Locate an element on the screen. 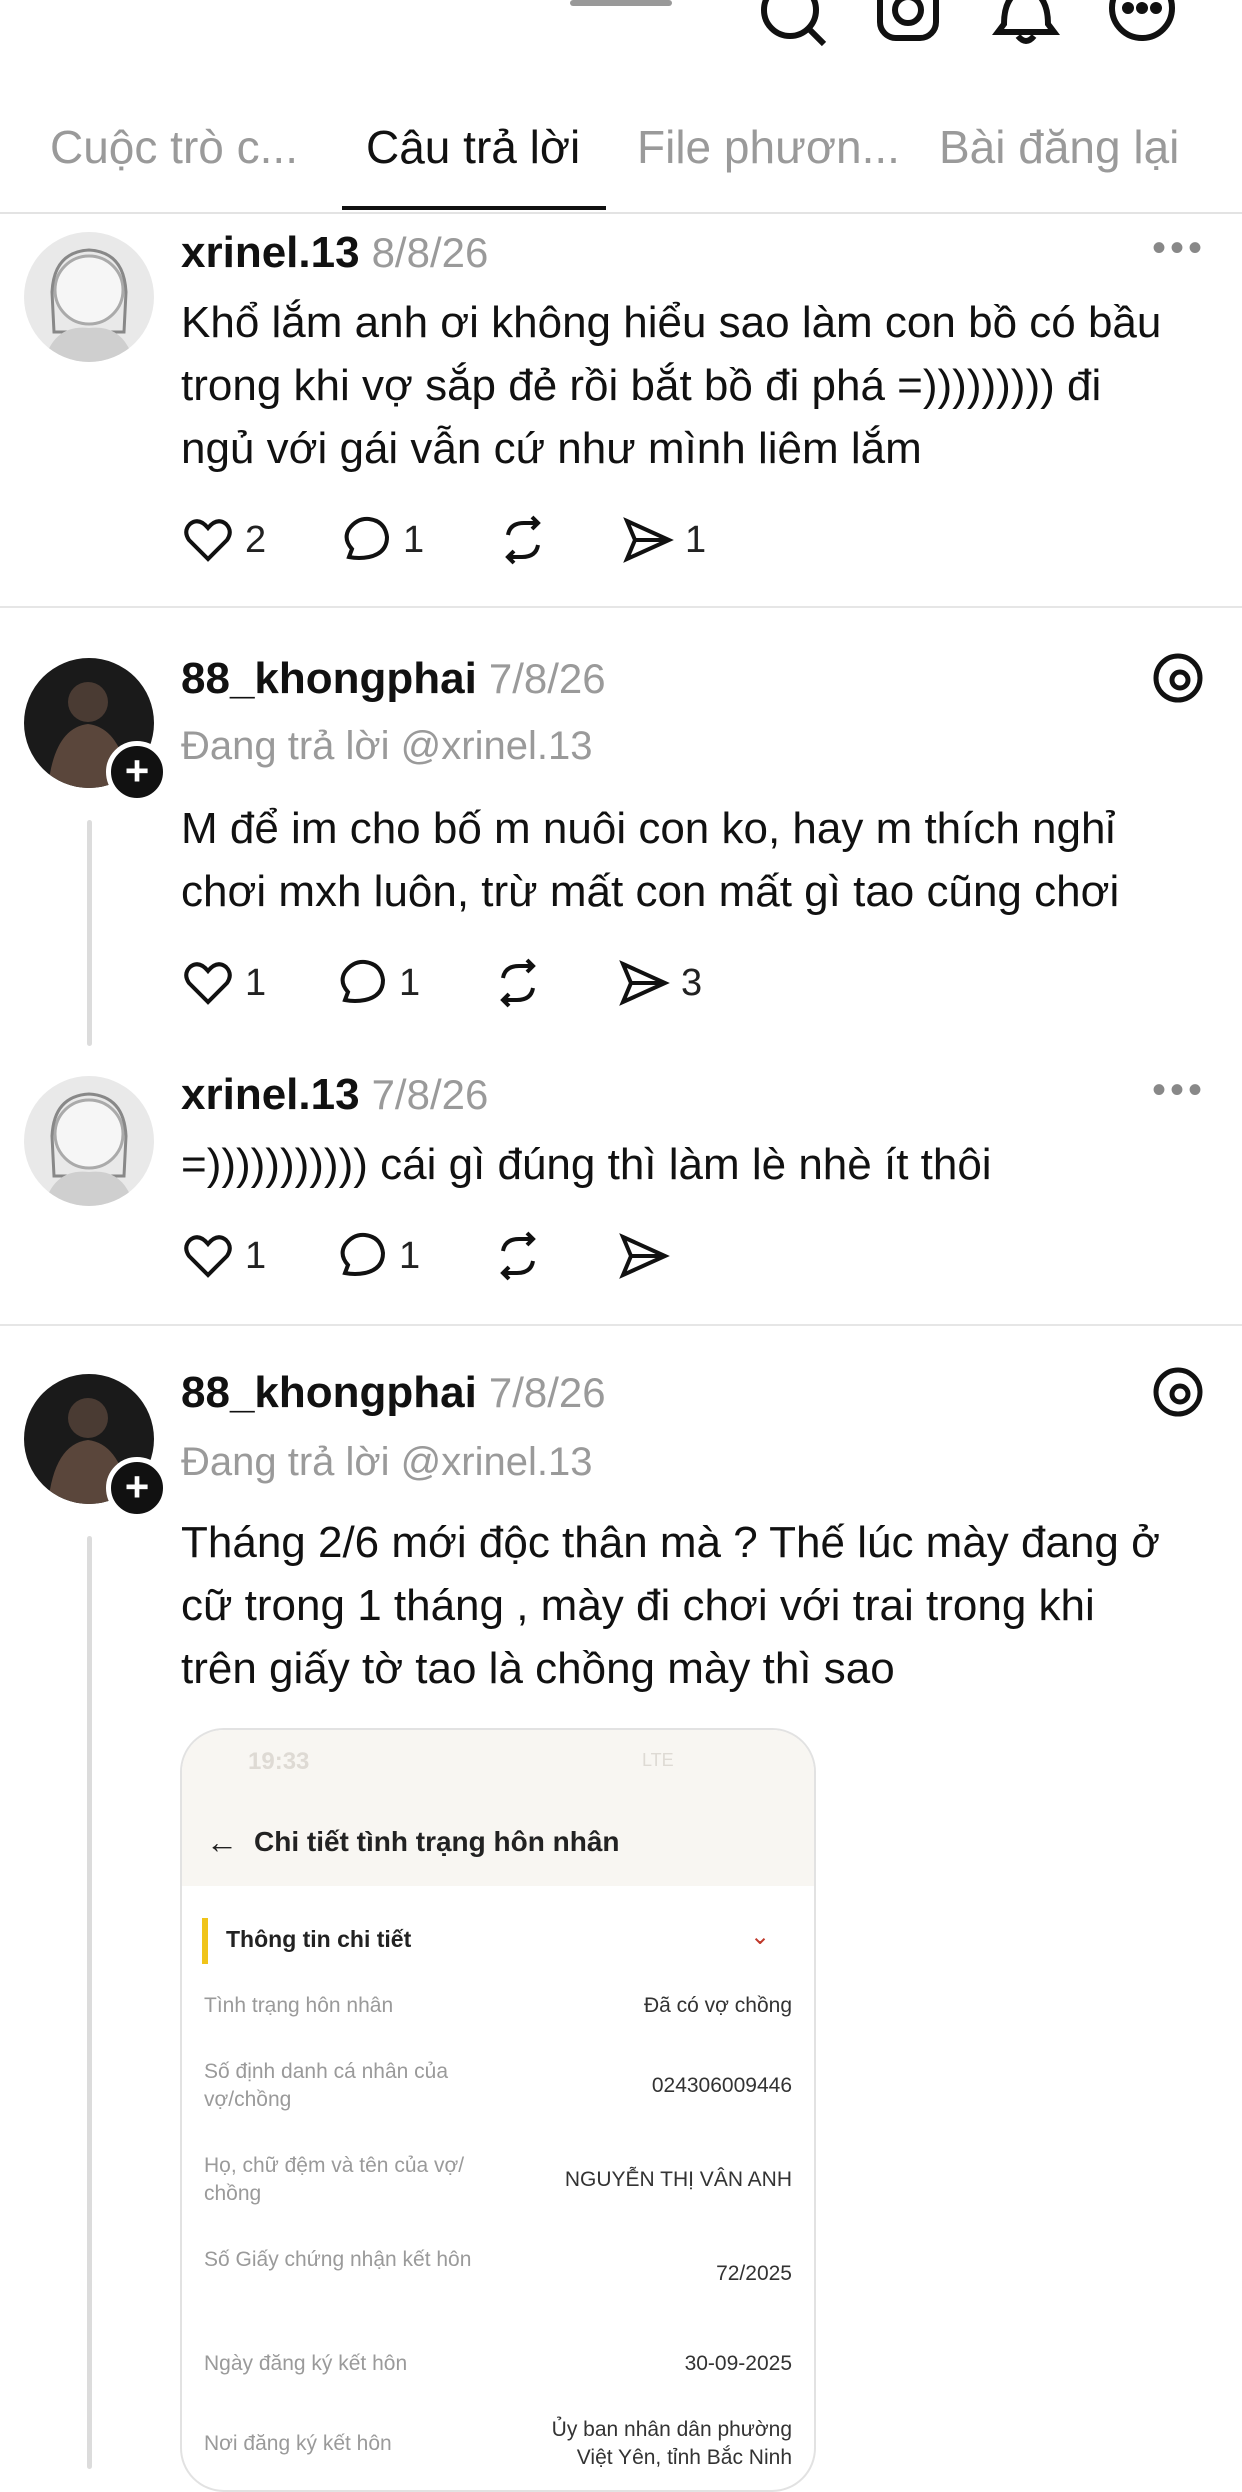 The width and height of the screenshot is (1242, 2492). share-button: 3 is located at coordinates (659, 983).